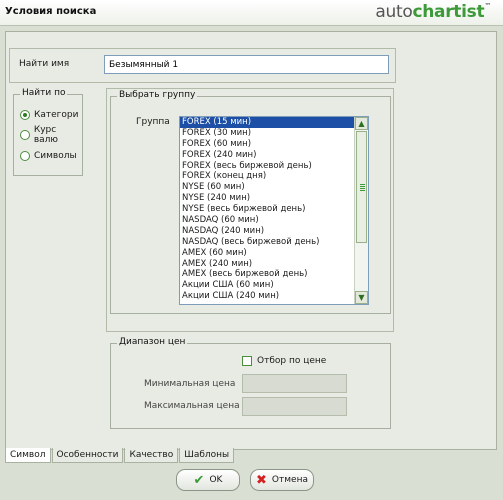 This screenshot has height=500, width=503. Describe the element at coordinates (190, 384) in the screenshot. I see `min-price-label: Минимальная цена` at that location.